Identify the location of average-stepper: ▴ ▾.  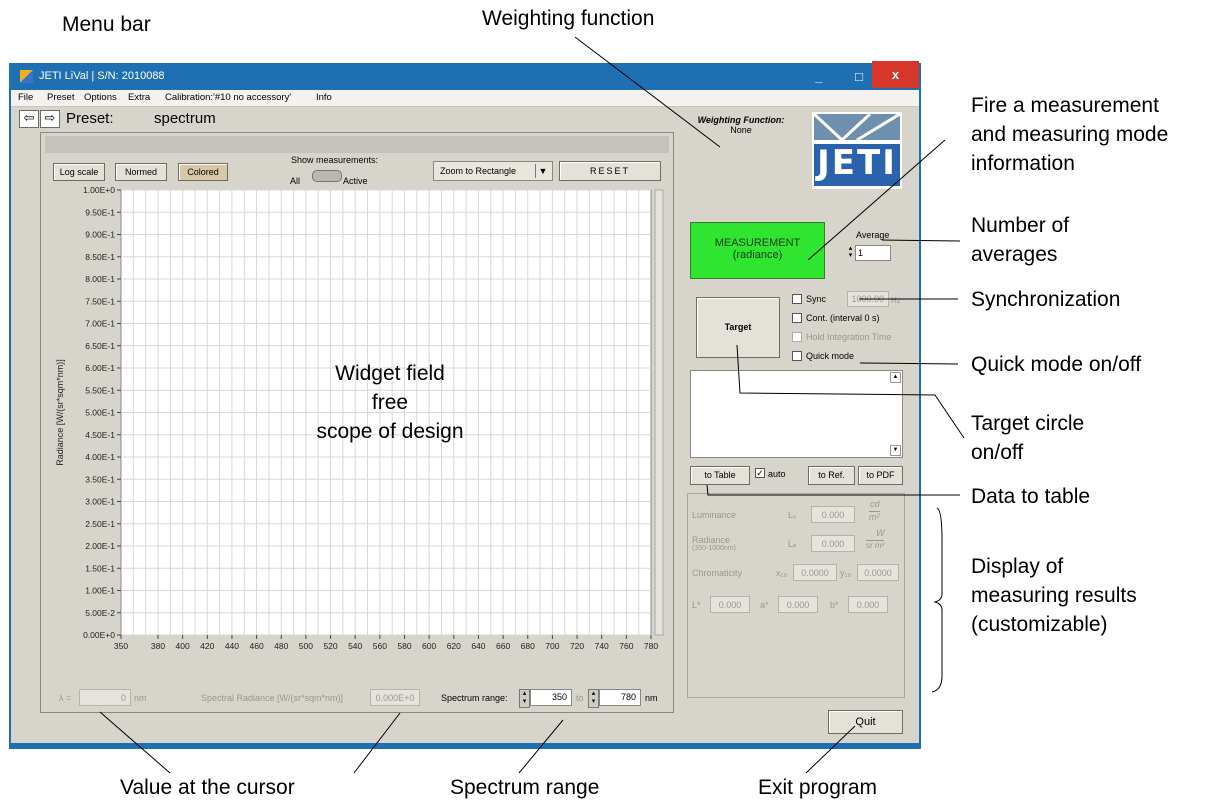
(850, 252).